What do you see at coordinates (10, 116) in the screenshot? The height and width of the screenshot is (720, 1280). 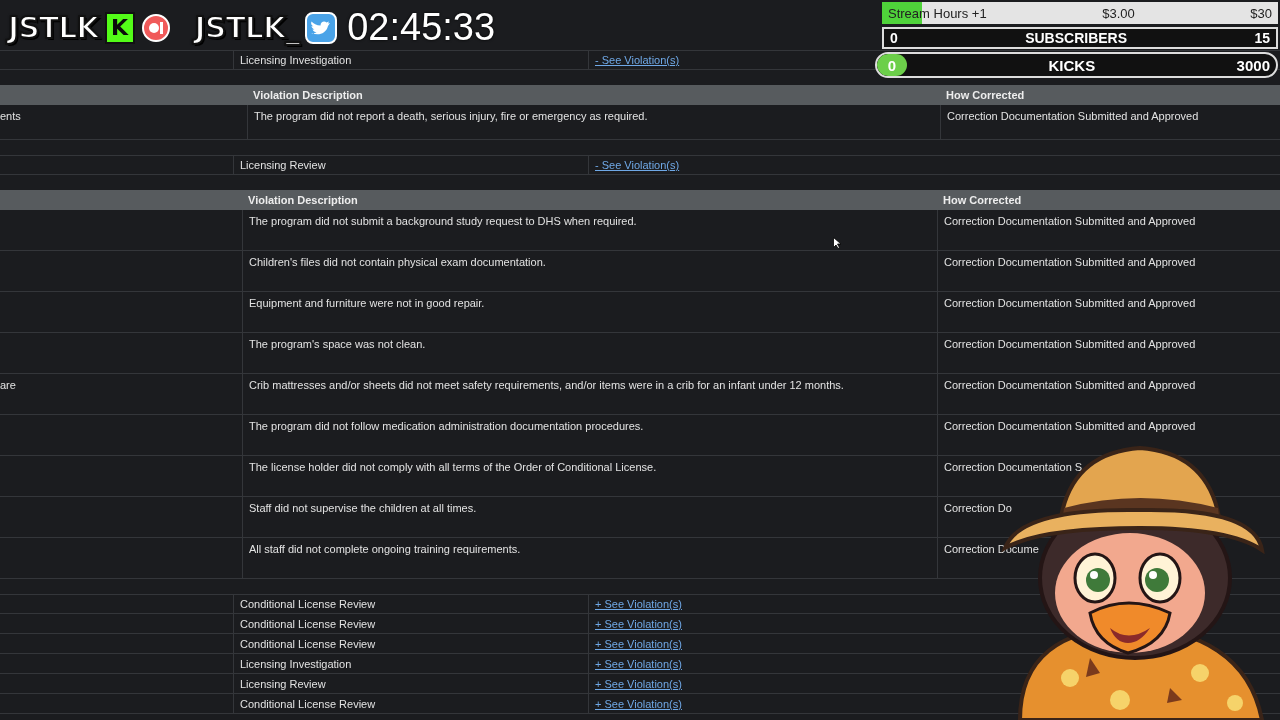 I see `table-cell: ents` at bounding box center [10, 116].